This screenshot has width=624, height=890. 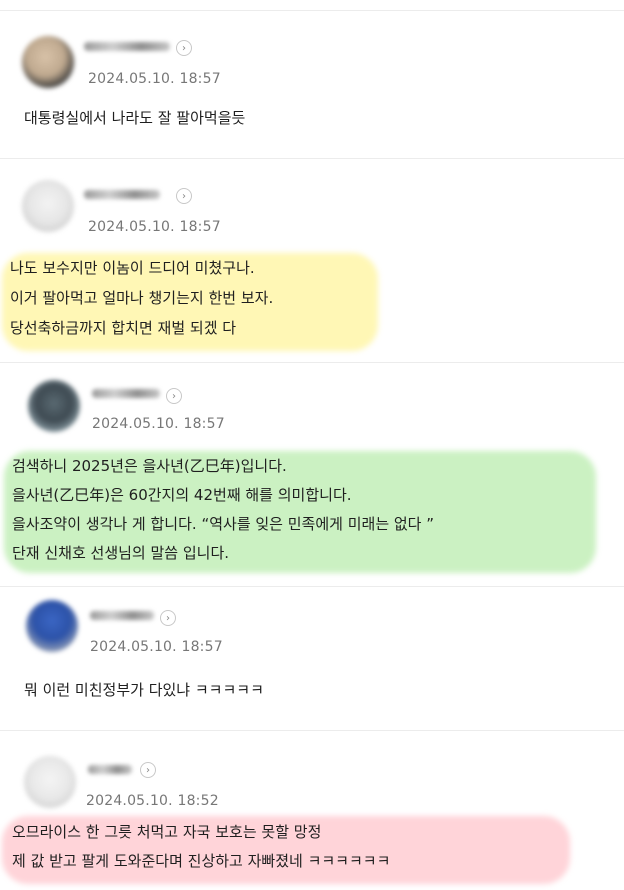 I want to click on comment-text: 제 값 받고 팔게 도와준다며 진상하고 자빠졌네 ㅋㅋㅋㅋㅋㅋ, so click(x=201, y=861).